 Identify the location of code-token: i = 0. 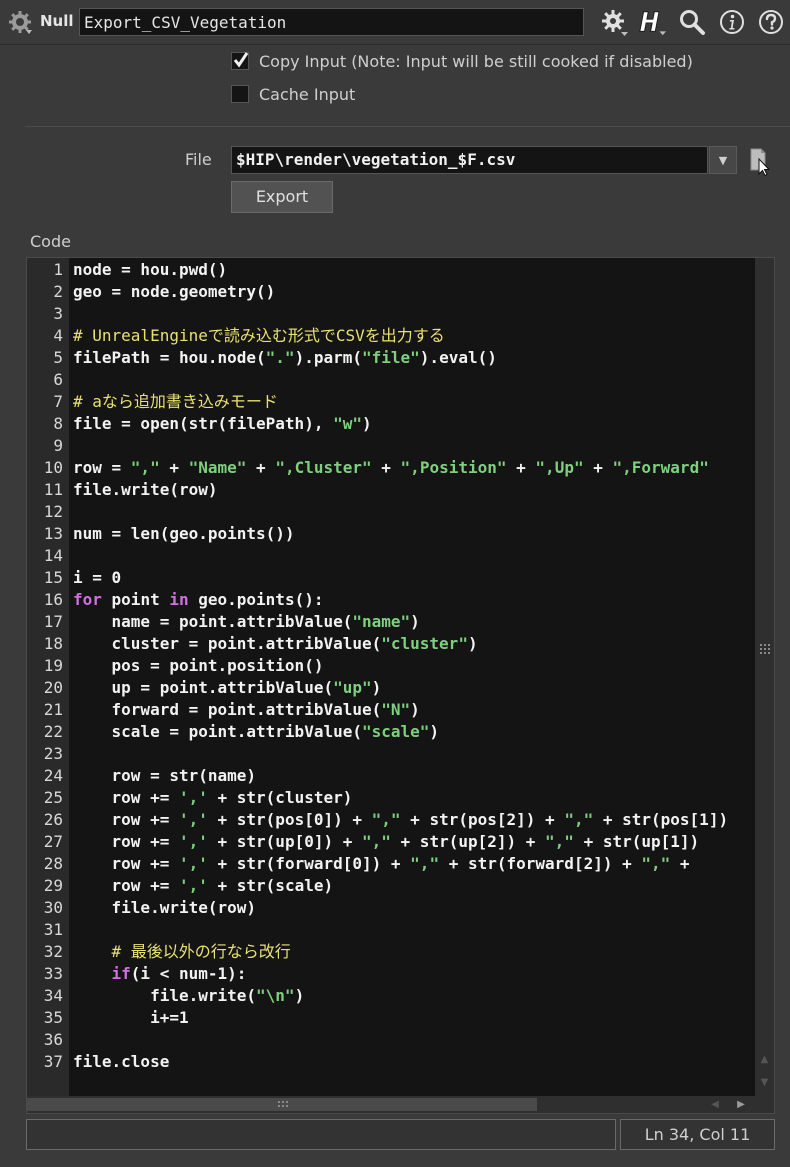
(97, 577).